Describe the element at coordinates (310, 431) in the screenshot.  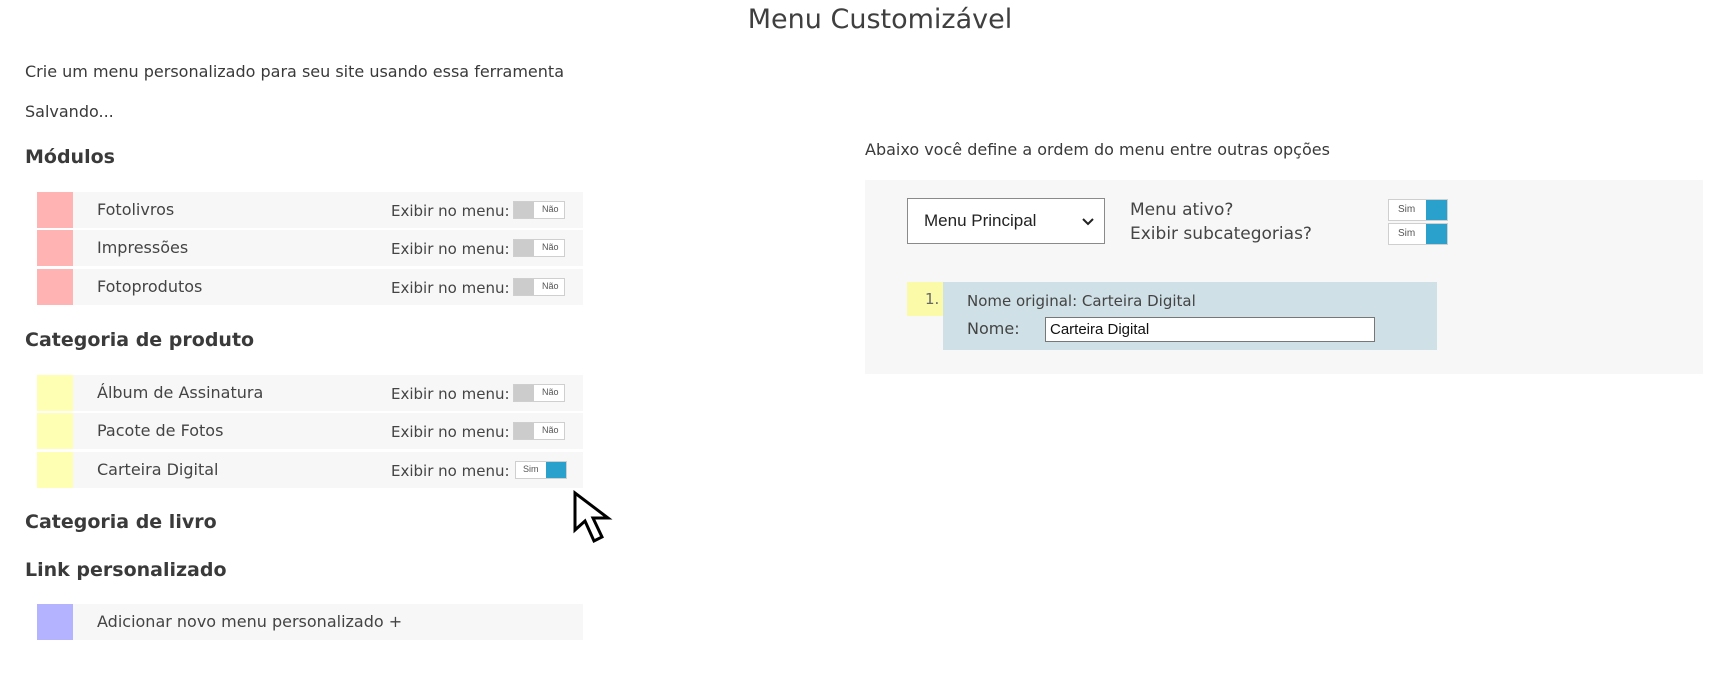
I see `list-item: Pacote de Fotos Exibir no menu: Não` at that location.